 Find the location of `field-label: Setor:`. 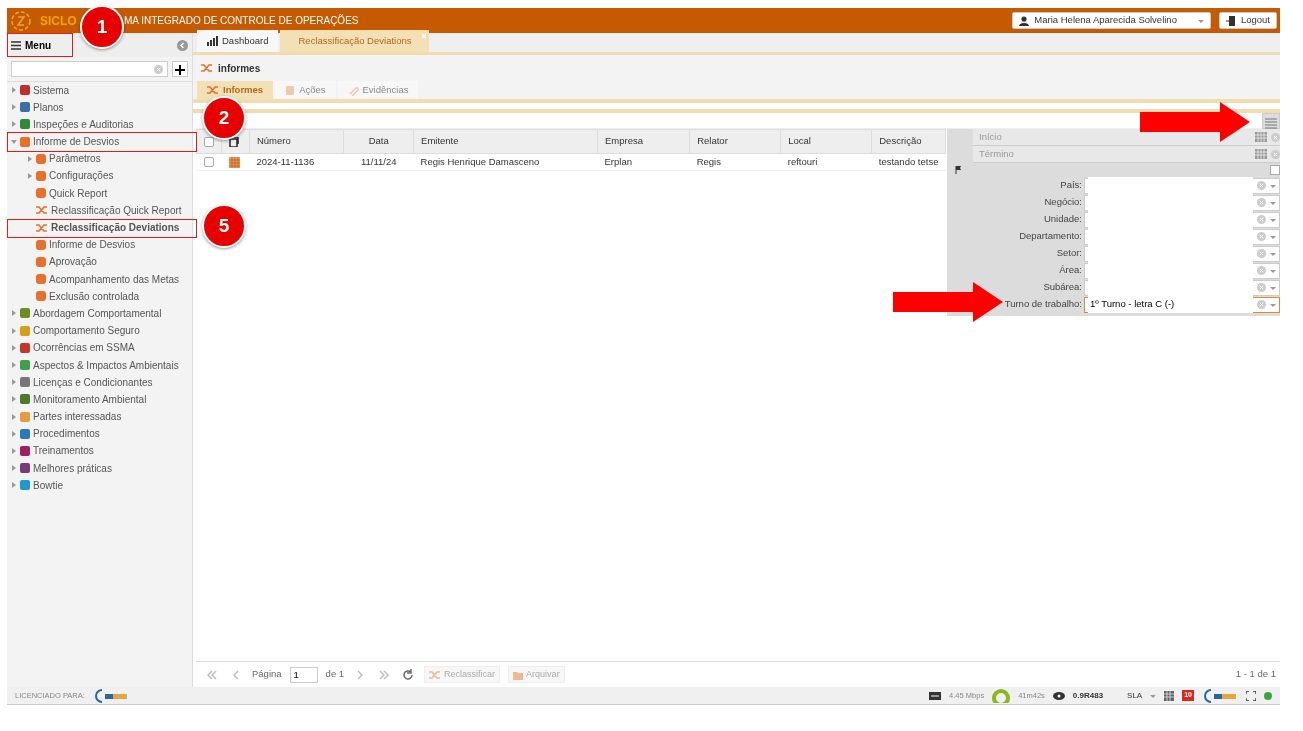

field-label: Setor: is located at coordinates (1068, 253).